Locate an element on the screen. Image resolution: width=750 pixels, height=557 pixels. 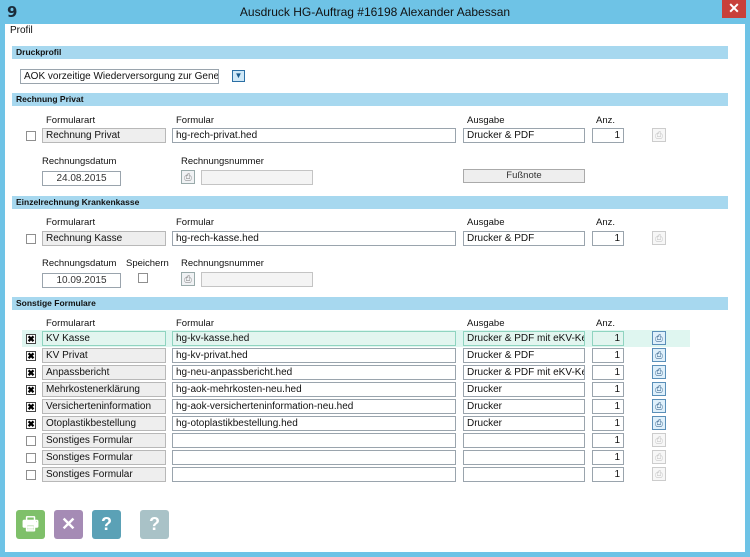
menu-profil: Profil is located at coordinates (21, 30).